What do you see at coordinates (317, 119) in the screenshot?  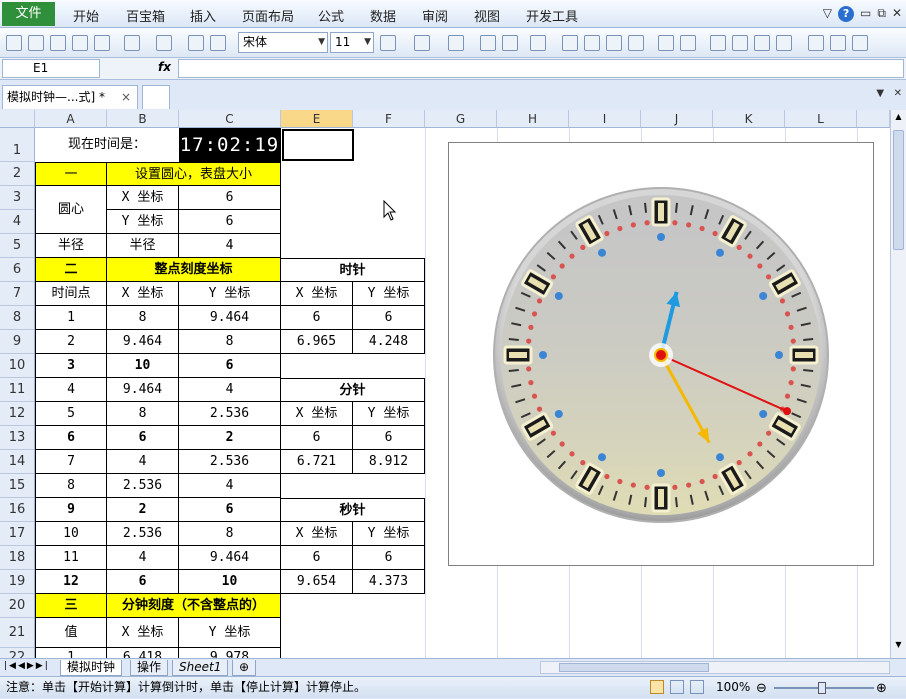 I see `column-header: E` at bounding box center [317, 119].